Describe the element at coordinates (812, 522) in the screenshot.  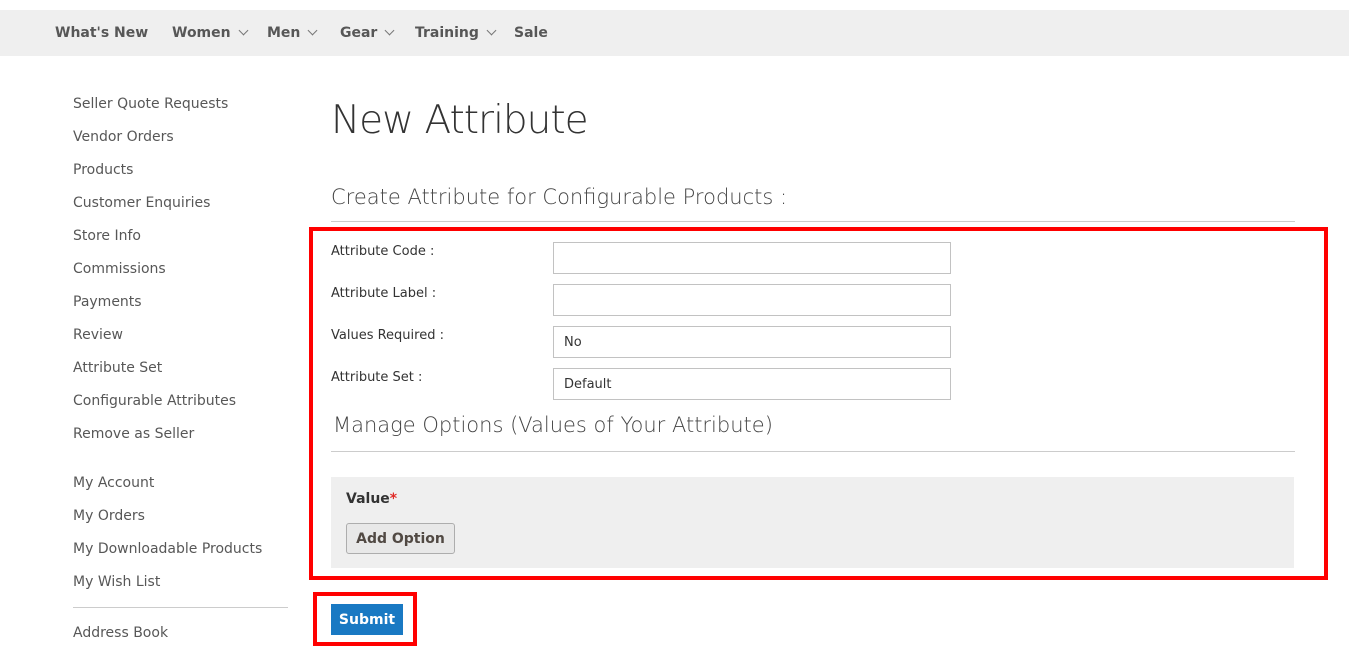
I see `options-panel` at that location.